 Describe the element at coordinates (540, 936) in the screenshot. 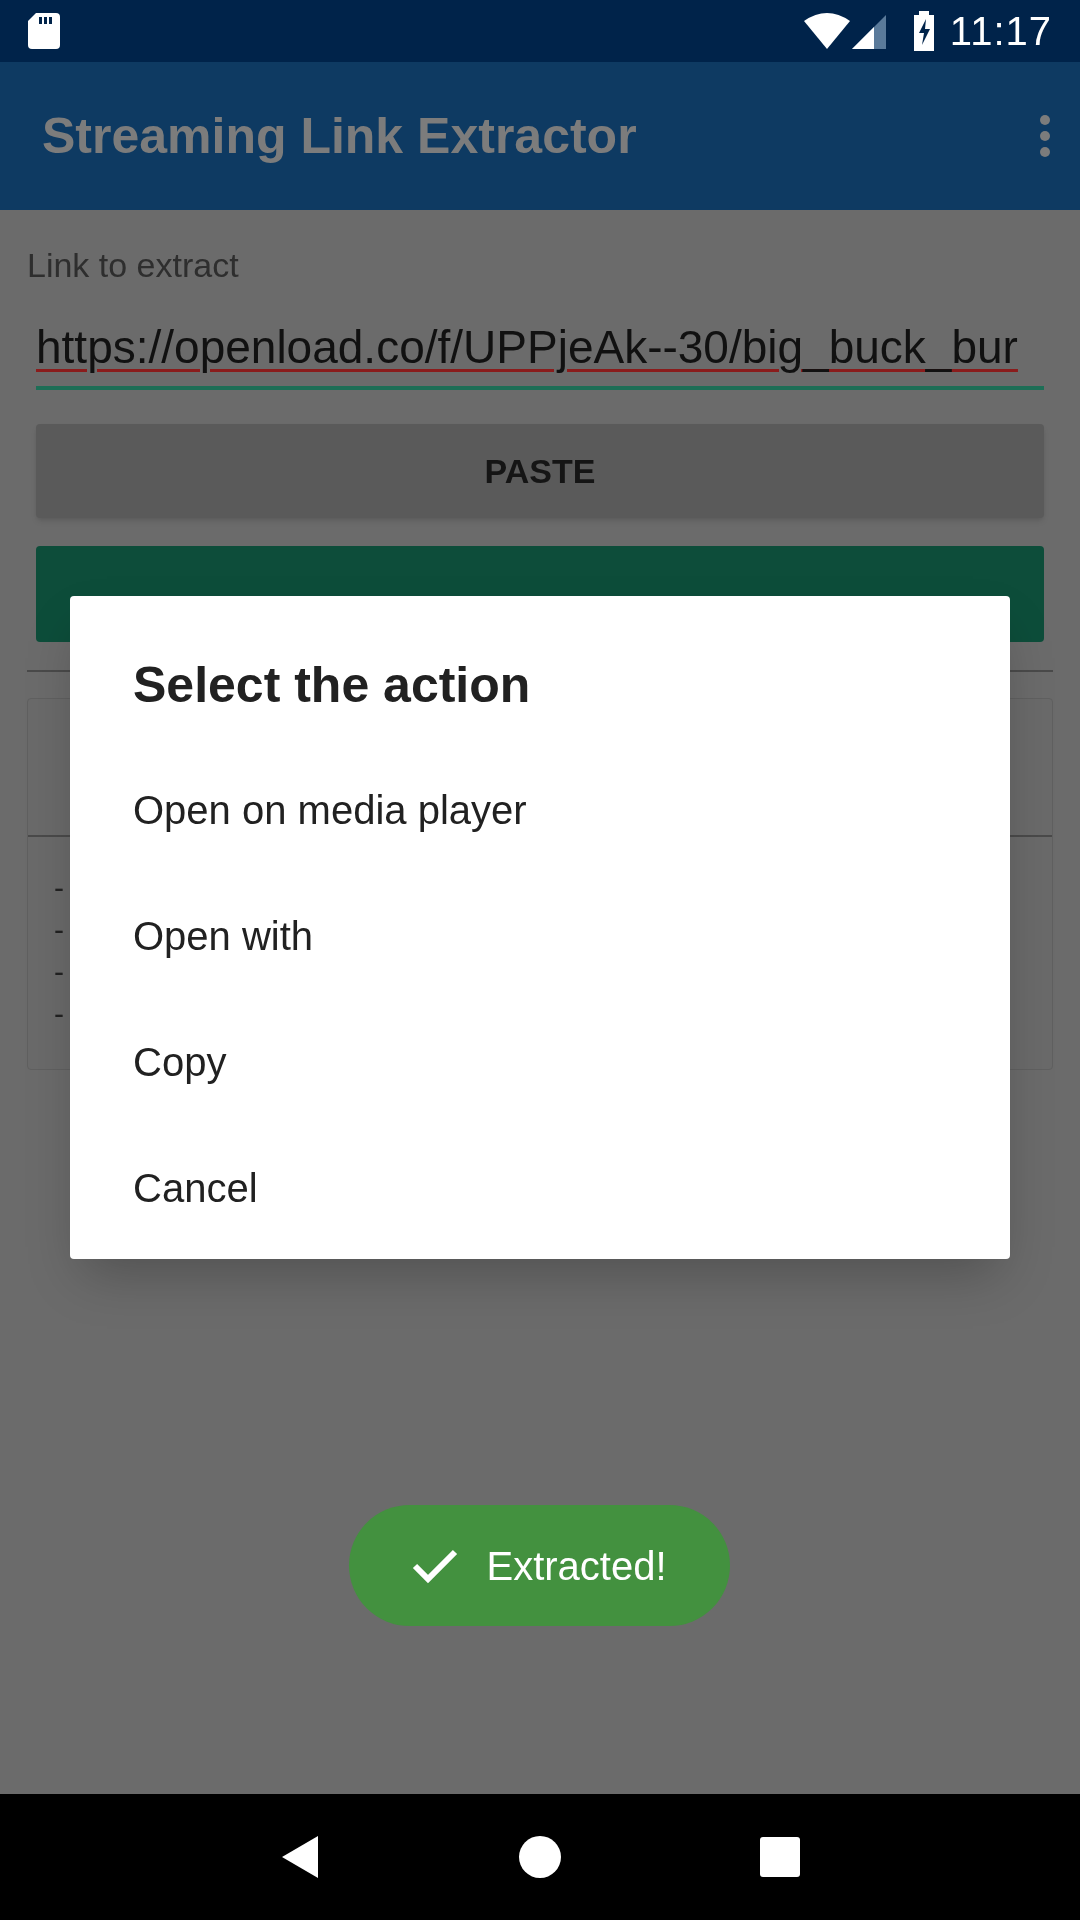

I see `dialog-option: Open with` at that location.